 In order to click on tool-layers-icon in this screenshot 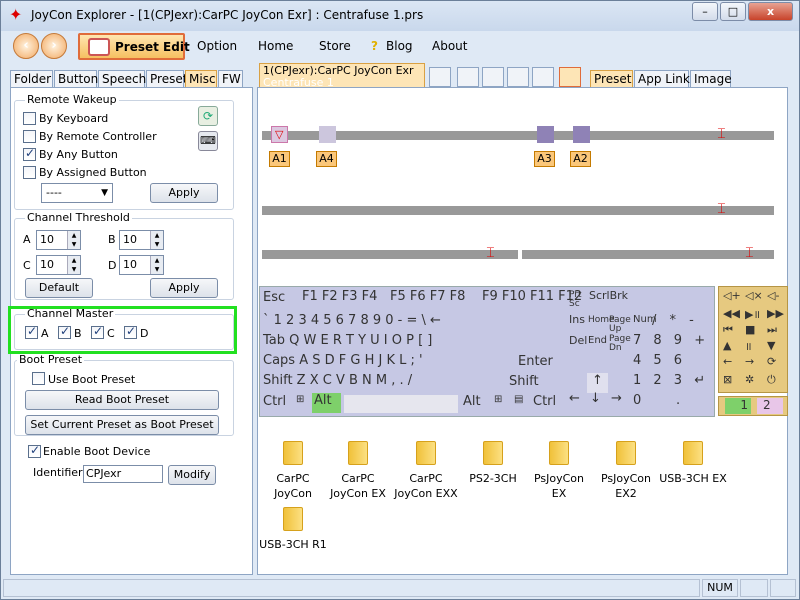, I will do `click(543, 77)`.